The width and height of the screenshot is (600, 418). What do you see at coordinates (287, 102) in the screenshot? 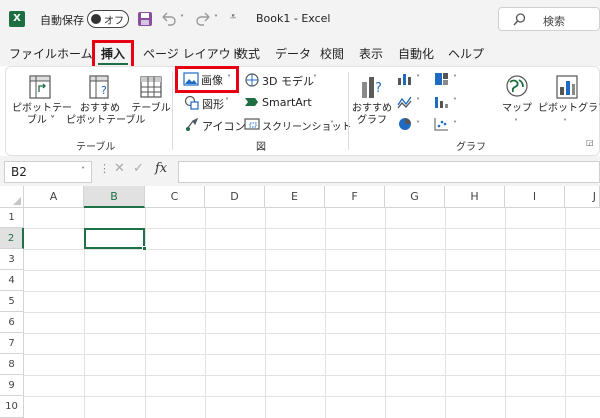
I see `smartart-button: SmartArt` at bounding box center [287, 102].